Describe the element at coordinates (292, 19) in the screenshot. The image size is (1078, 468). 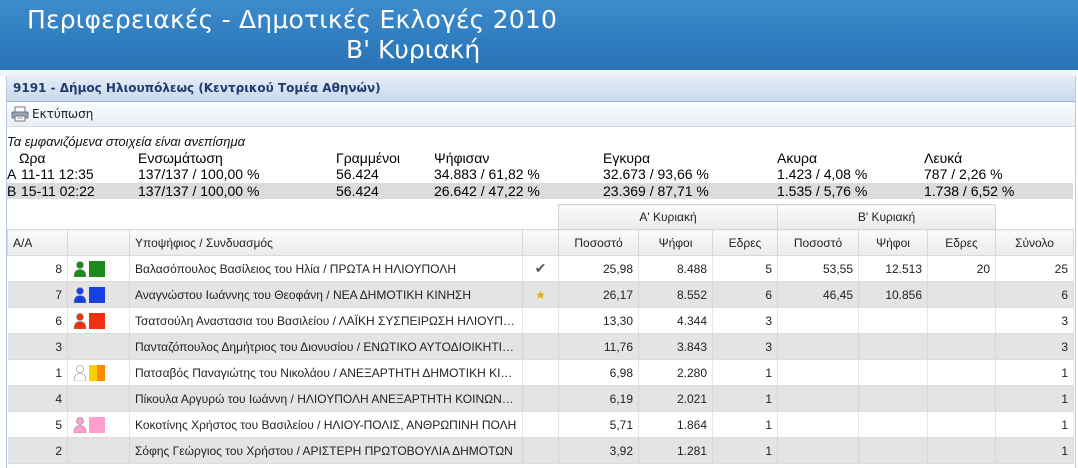
I see `site-title: Περιφερειακές - Δημοτικές Εκλογές 2010` at that location.